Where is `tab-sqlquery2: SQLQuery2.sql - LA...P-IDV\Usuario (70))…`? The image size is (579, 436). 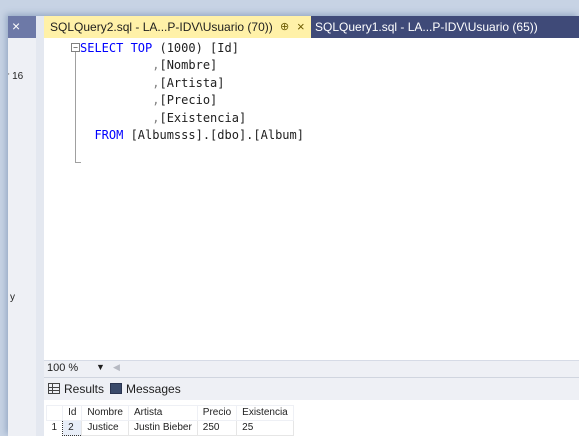
tab-sqlquery2: SQLQuery2.sql - LA...P-IDV\Usuario (70))… is located at coordinates (177, 27).